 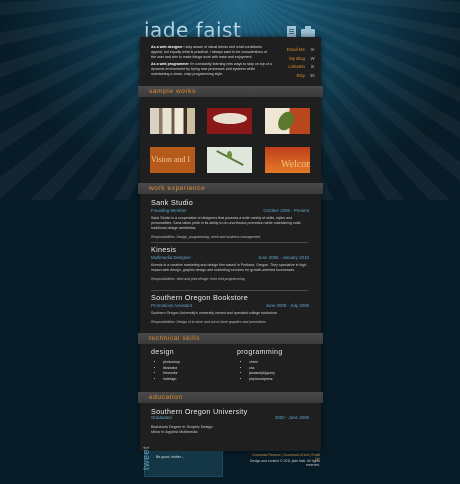 What do you see at coordinates (174, 432) in the screenshot?
I see `education-minor: Minor in Applied Multimedia` at bounding box center [174, 432].